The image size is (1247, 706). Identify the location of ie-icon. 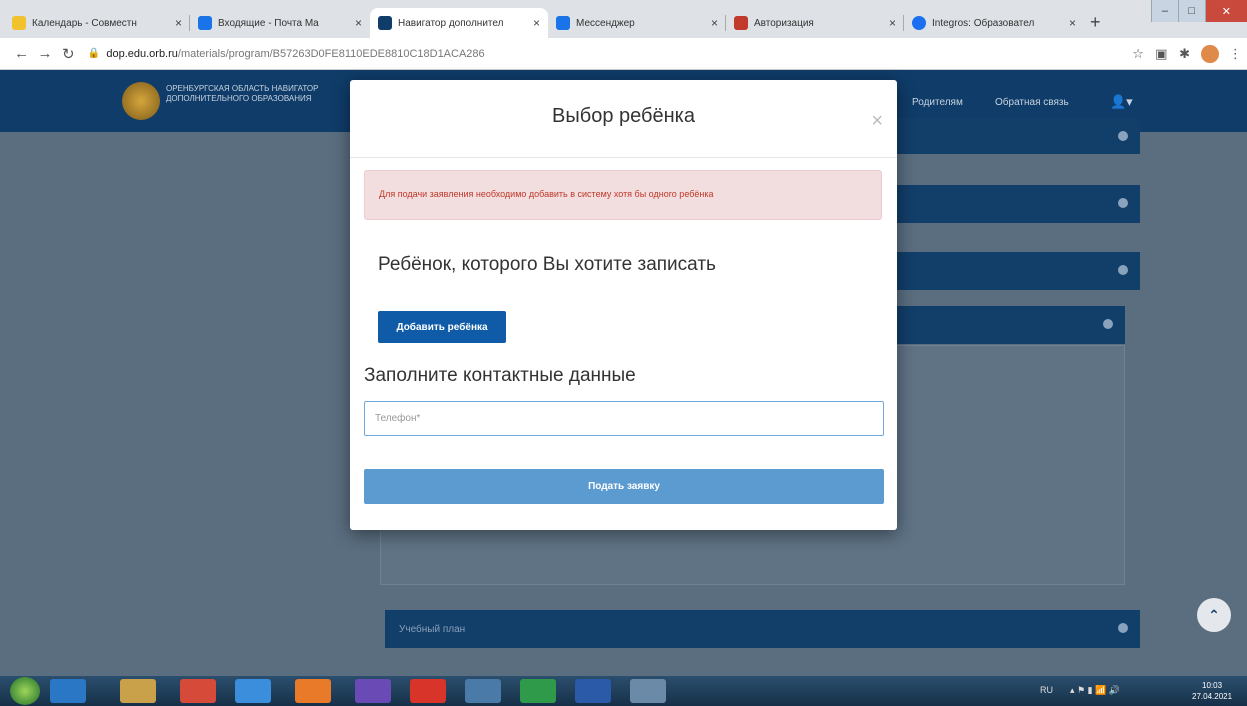
(68, 691).